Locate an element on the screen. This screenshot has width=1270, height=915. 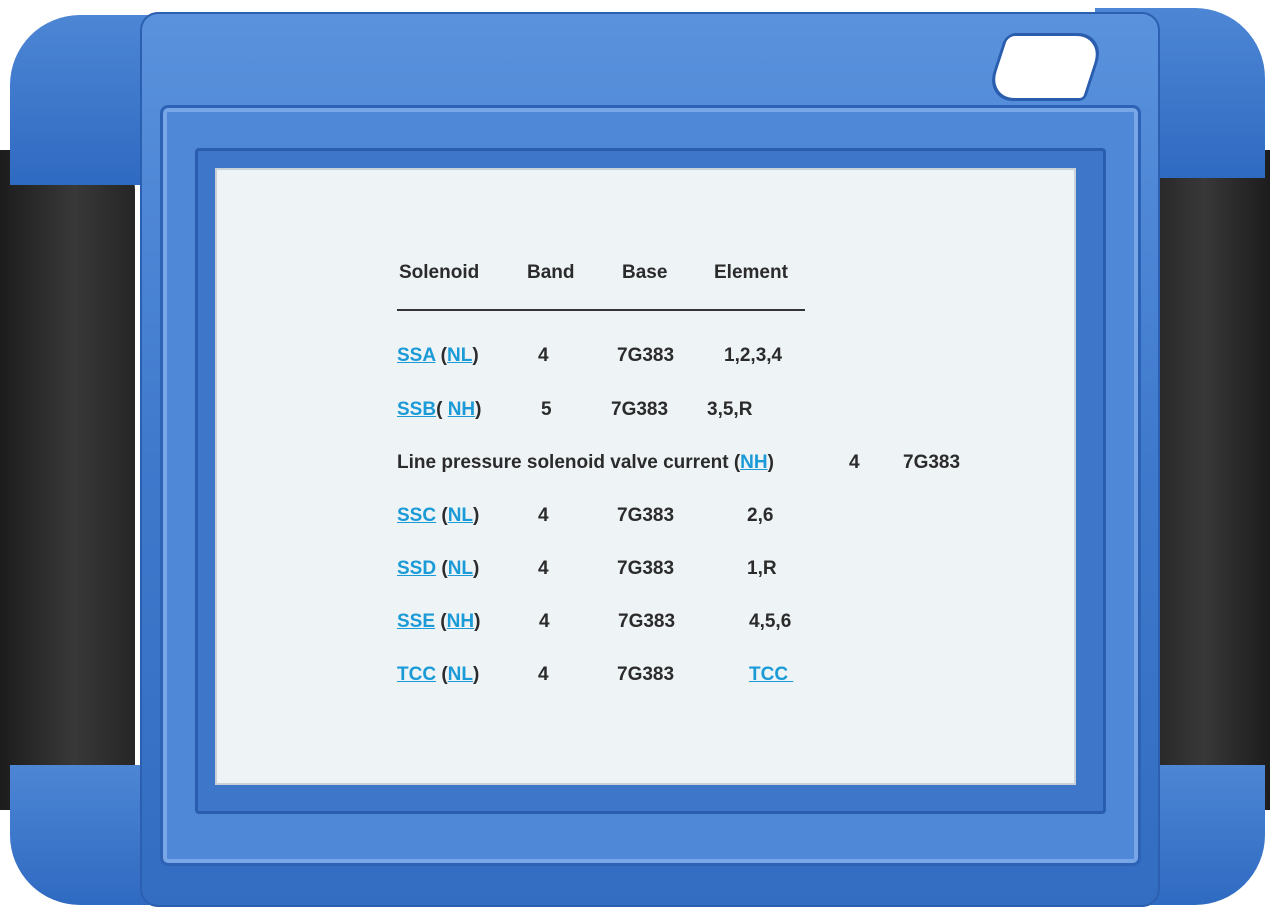
solenoid-link: SSE is located at coordinates (416, 621).